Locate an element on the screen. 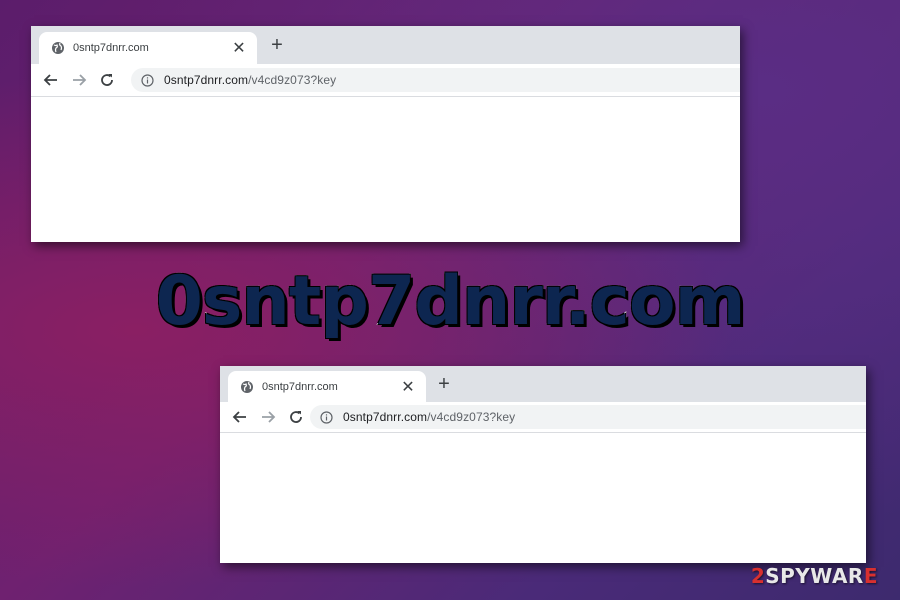 Image resolution: width=900 pixels, height=600 pixels. headline-title: 0sntp7dnrr.com is located at coordinates (451, 301).